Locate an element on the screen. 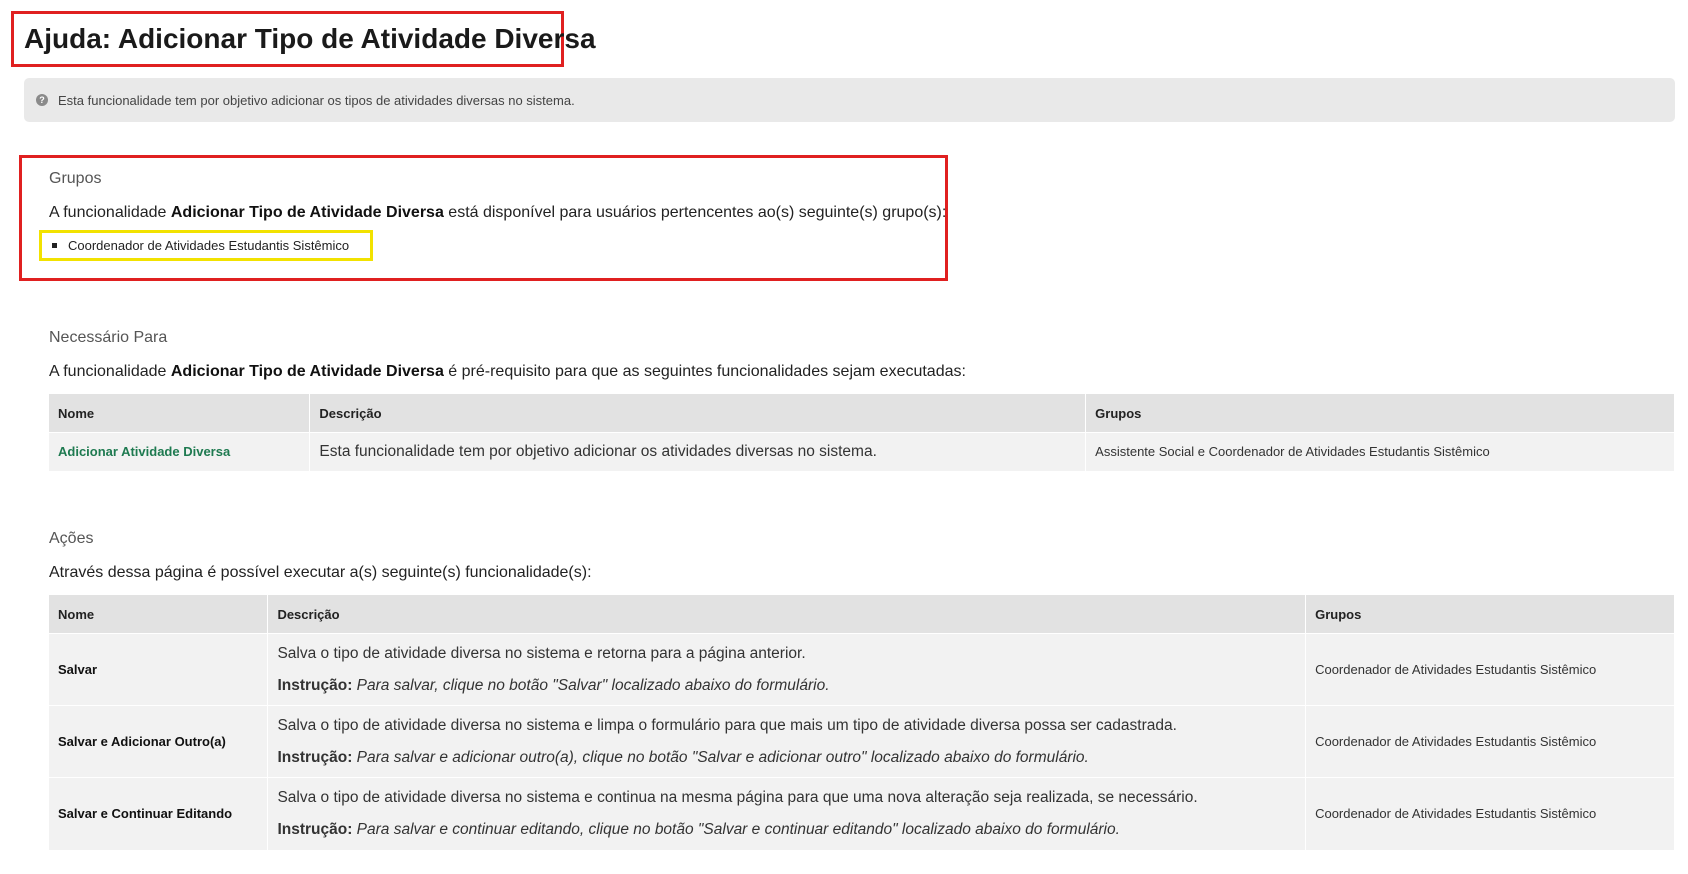  required-for-heading: Necessário Para is located at coordinates (108, 337).